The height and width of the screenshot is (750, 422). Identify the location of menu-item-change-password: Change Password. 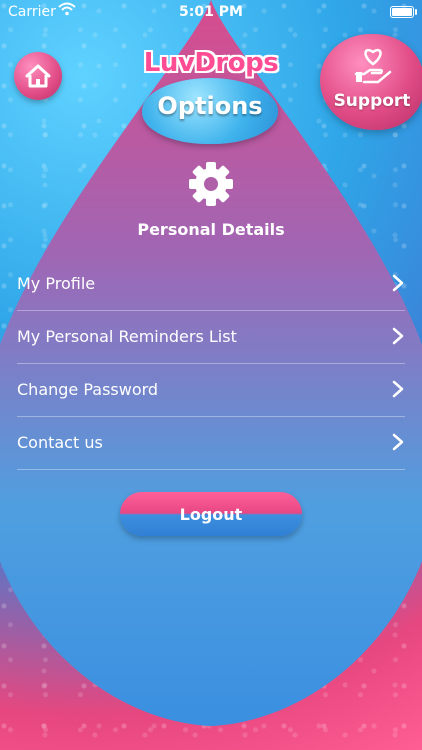
(211, 390).